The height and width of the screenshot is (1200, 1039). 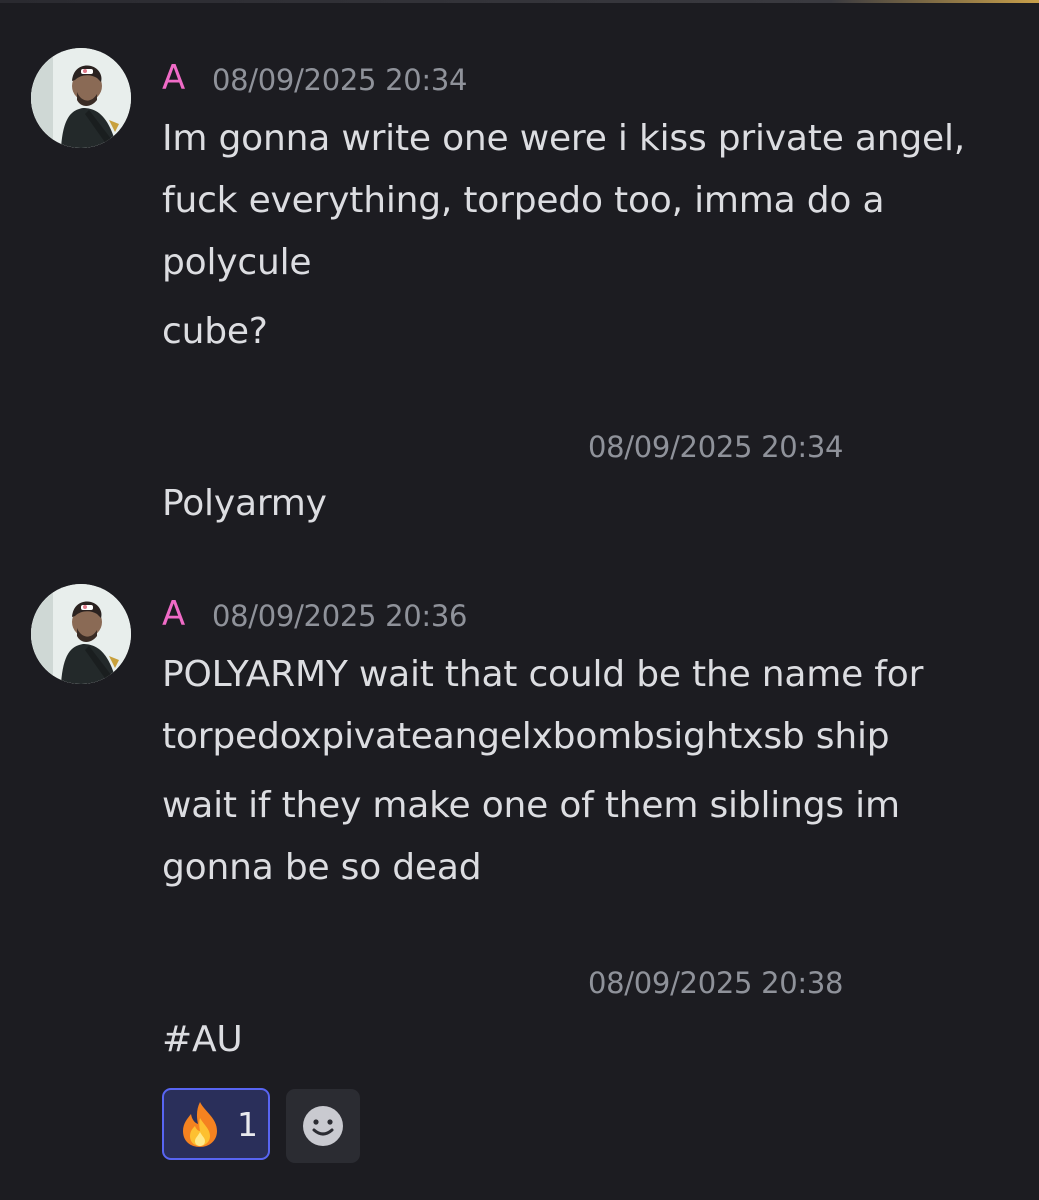 I want to click on fire-icon, so click(x=200, y=1124).